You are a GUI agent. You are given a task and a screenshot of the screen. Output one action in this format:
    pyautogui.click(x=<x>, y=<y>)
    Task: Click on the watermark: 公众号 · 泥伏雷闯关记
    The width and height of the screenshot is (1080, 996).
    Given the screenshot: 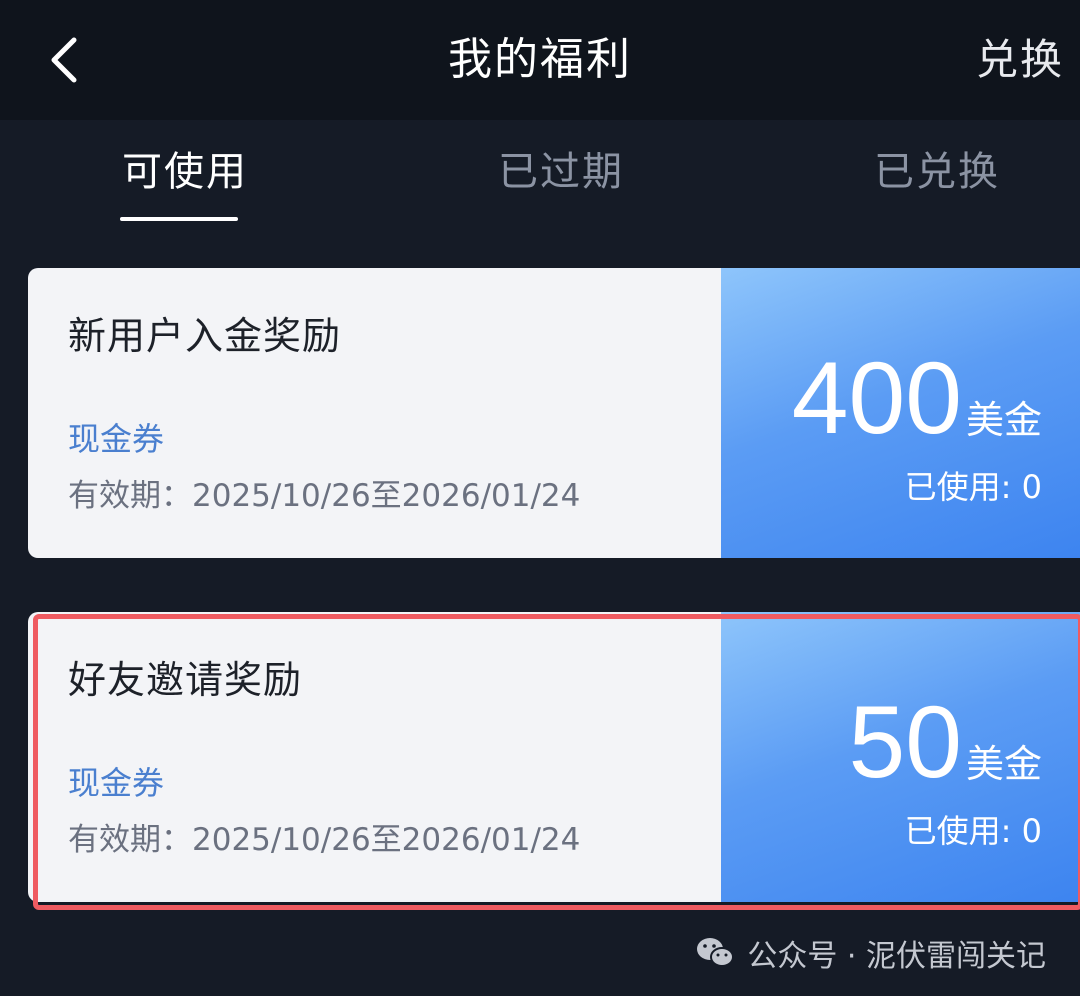 What is the action you would take?
    pyautogui.click(x=870, y=953)
    